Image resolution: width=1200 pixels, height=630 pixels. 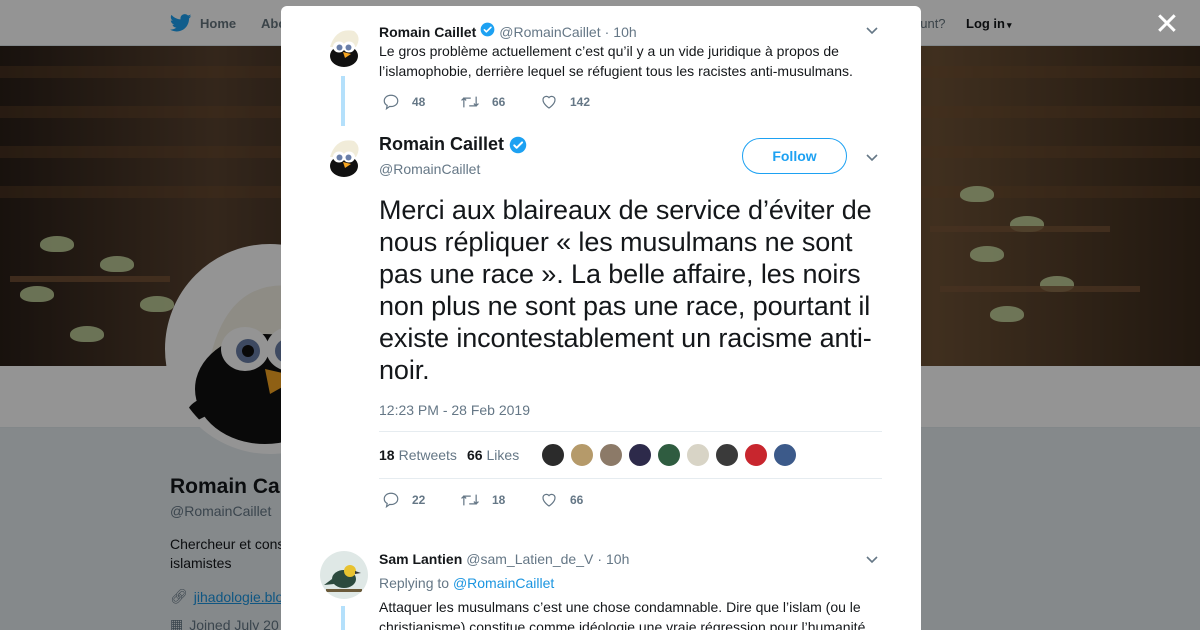 What do you see at coordinates (420, 559) in the screenshot?
I see `author-name: Sam Lantien` at bounding box center [420, 559].